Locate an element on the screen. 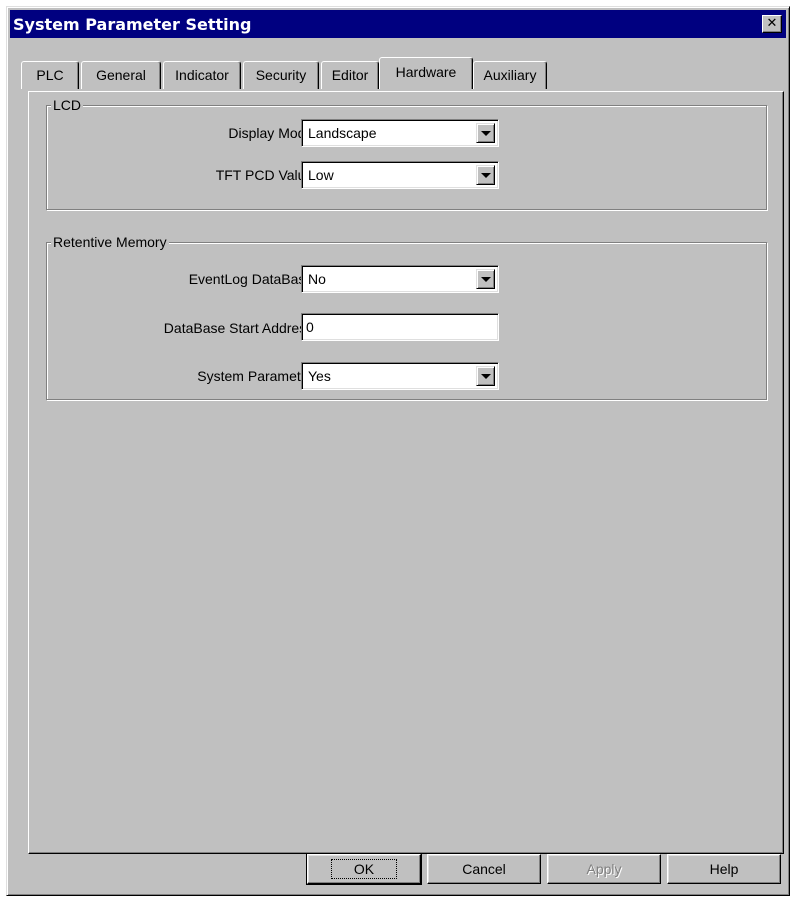 The image size is (793, 898). ok-button-label: OK is located at coordinates (364, 869).